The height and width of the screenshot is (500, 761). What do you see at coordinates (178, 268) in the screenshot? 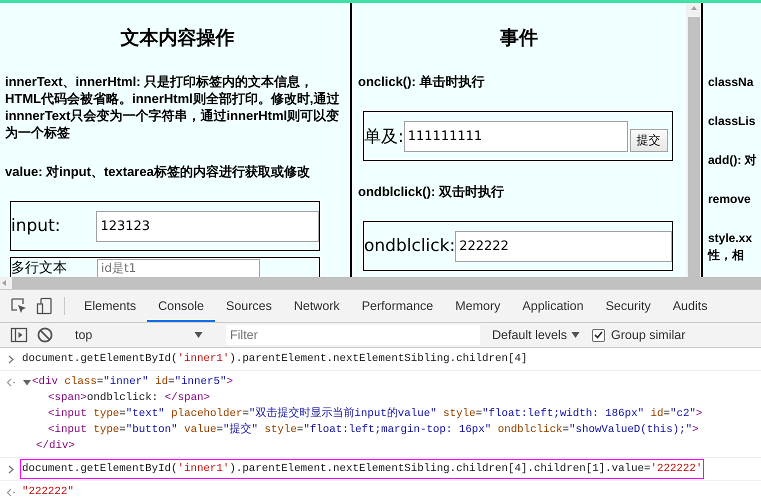
I see `textarea-field: id是t1` at bounding box center [178, 268].